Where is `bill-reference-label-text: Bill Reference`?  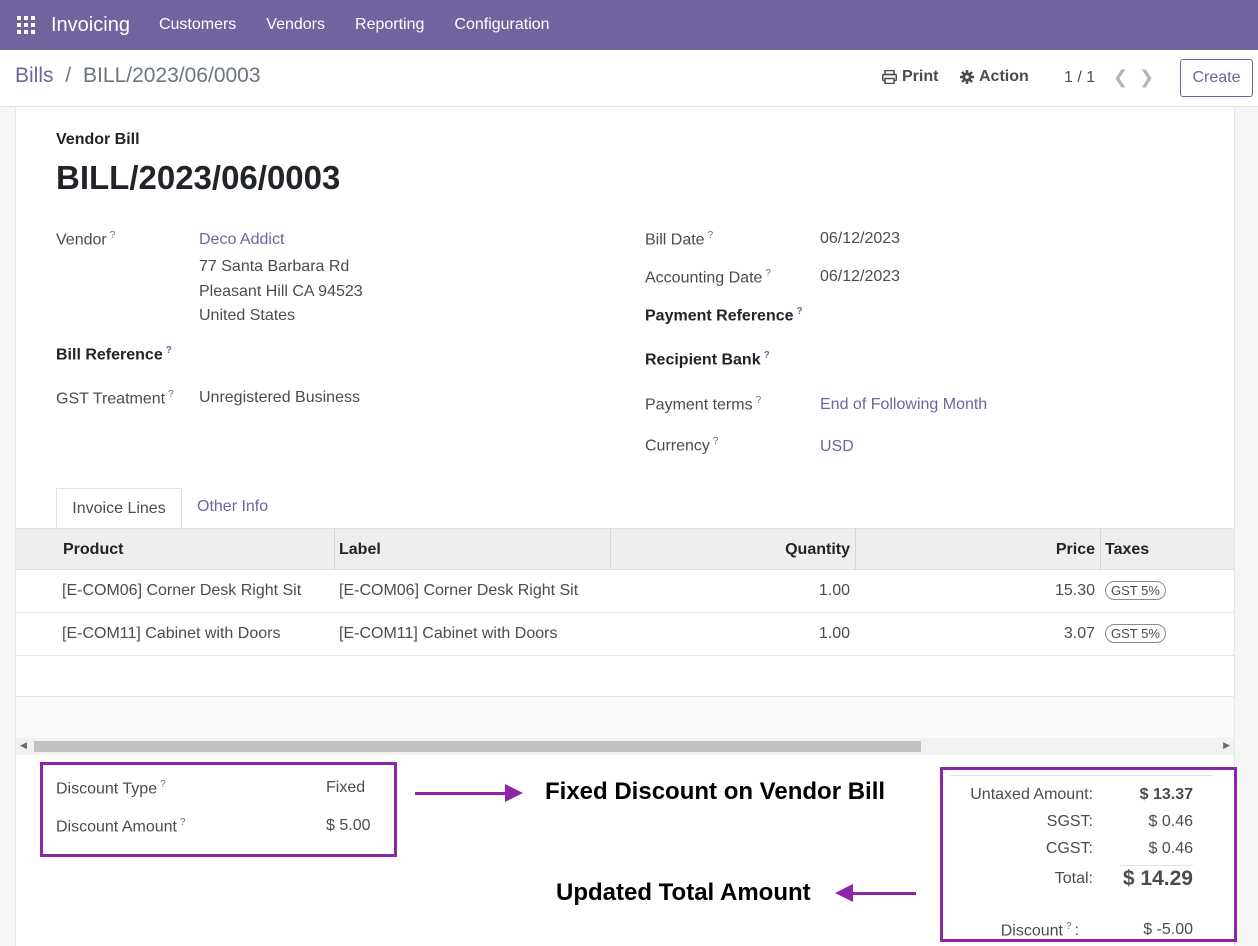 bill-reference-label-text: Bill Reference is located at coordinates (109, 355).